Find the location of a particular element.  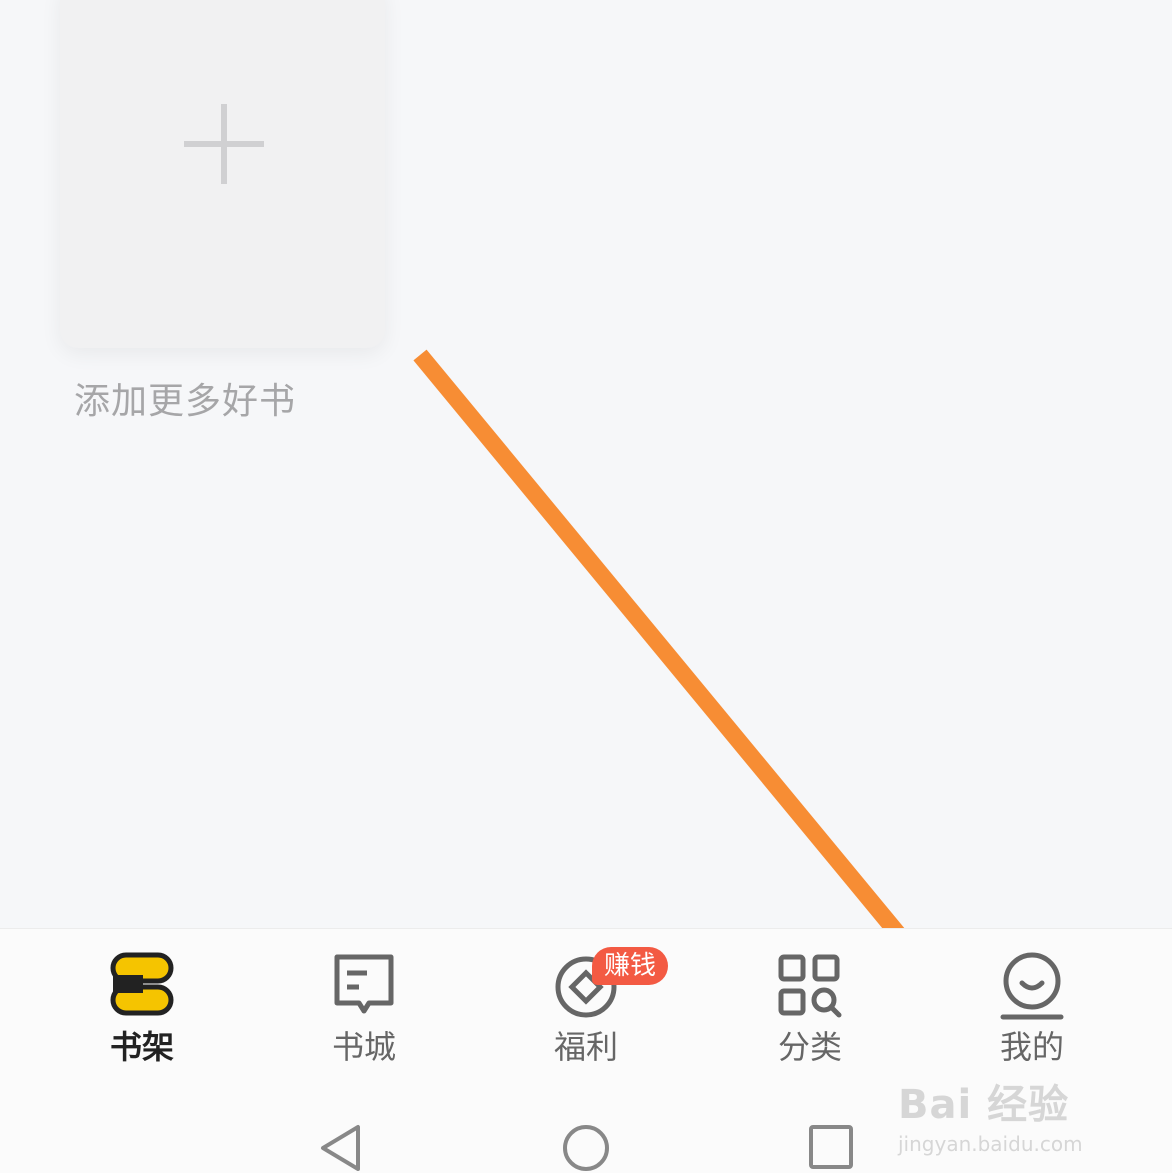

tab-label: 书城 is located at coordinates (363, 1047).